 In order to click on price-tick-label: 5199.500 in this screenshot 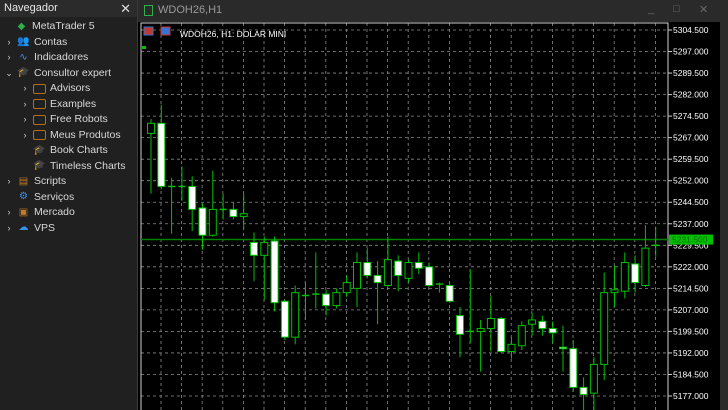, I will do `click(691, 331)`.